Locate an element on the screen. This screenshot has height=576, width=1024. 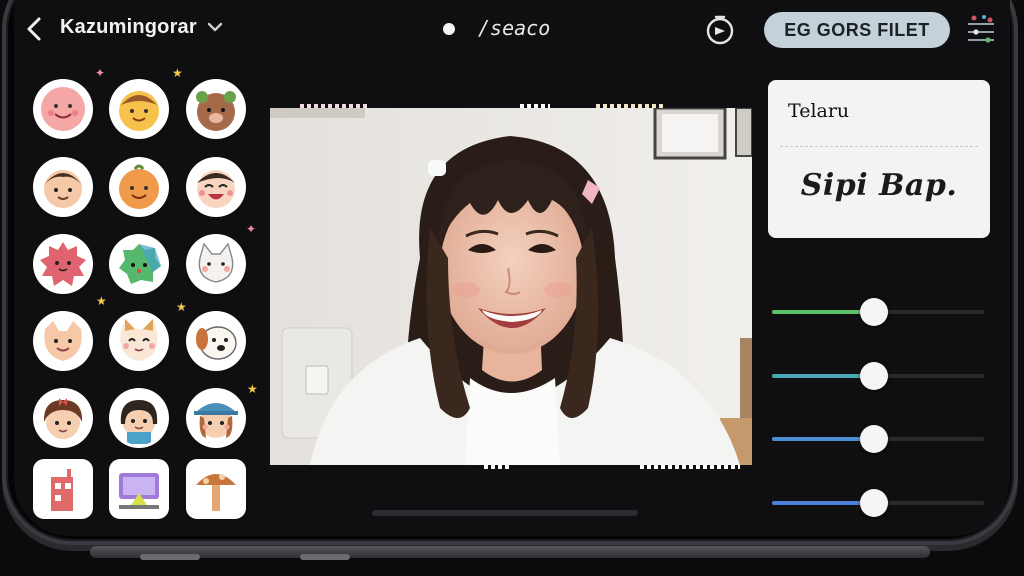
sticker-mushroom is located at coordinates (216, 489).